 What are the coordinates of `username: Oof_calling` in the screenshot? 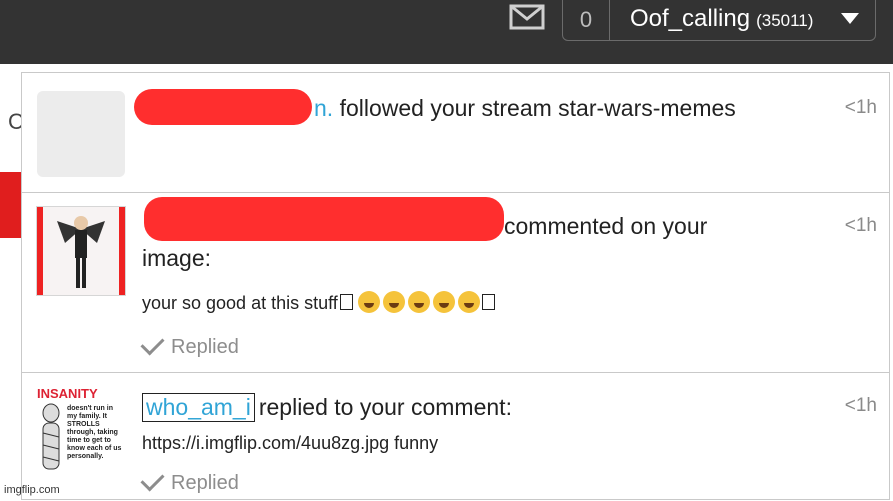 It's located at (690, 18).